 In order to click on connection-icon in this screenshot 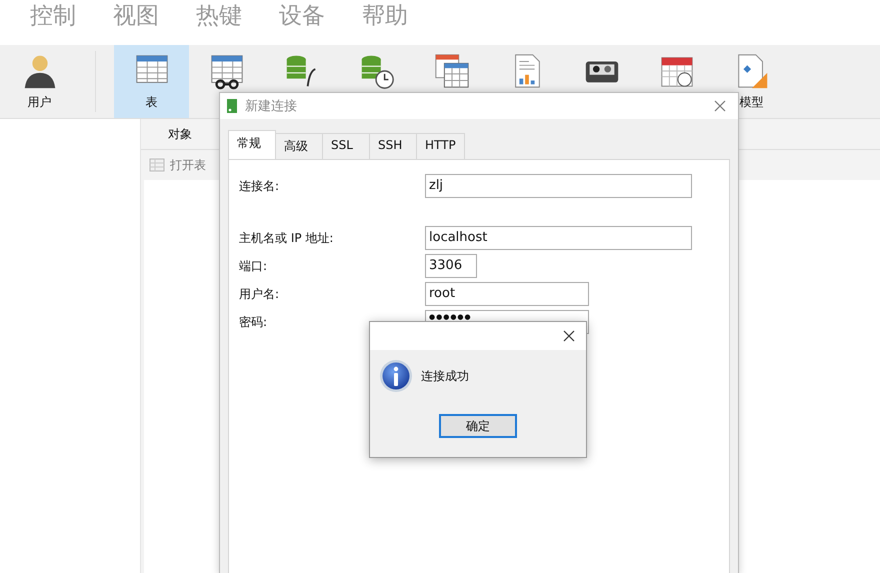, I will do `click(232, 106)`.